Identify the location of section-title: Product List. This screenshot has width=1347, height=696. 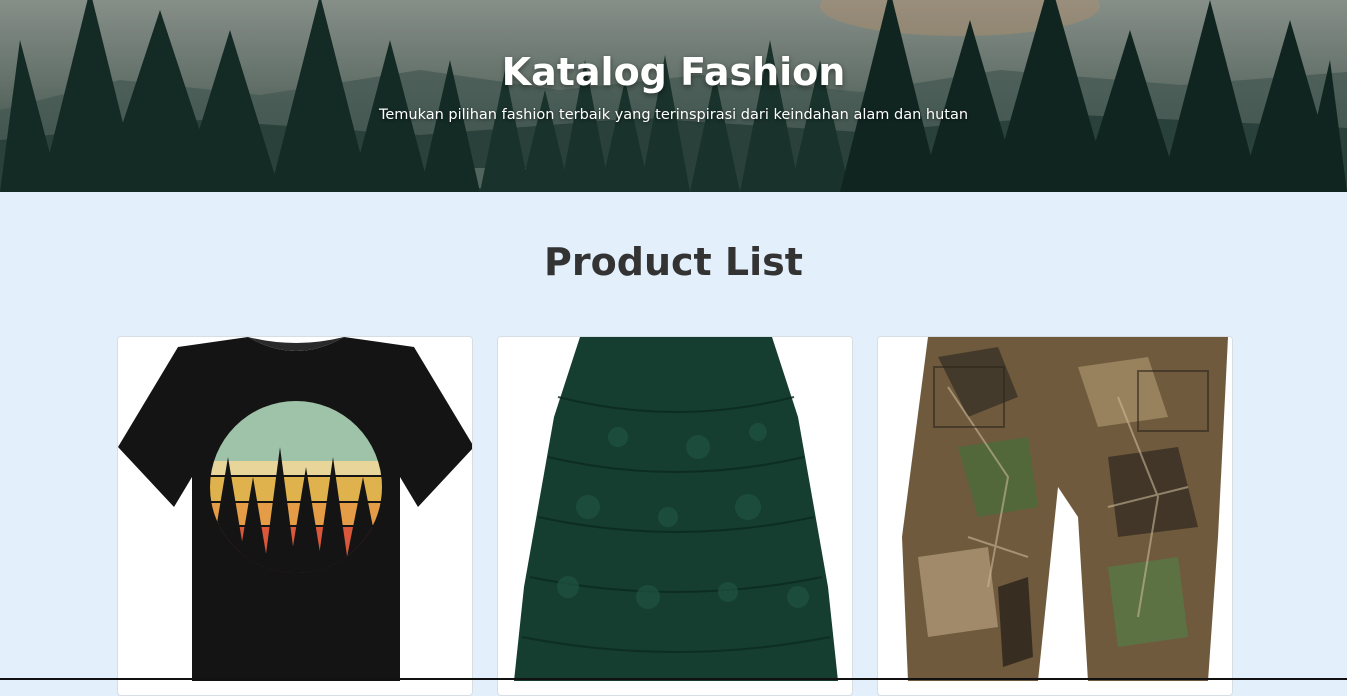
(673, 262).